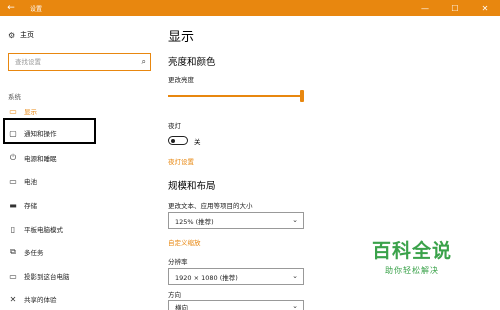 This screenshot has height=310, width=500. What do you see at coordinates (12, 35) in the screenshot?
I see `gear-icon: ⚙` at bounding box center [12, 35].